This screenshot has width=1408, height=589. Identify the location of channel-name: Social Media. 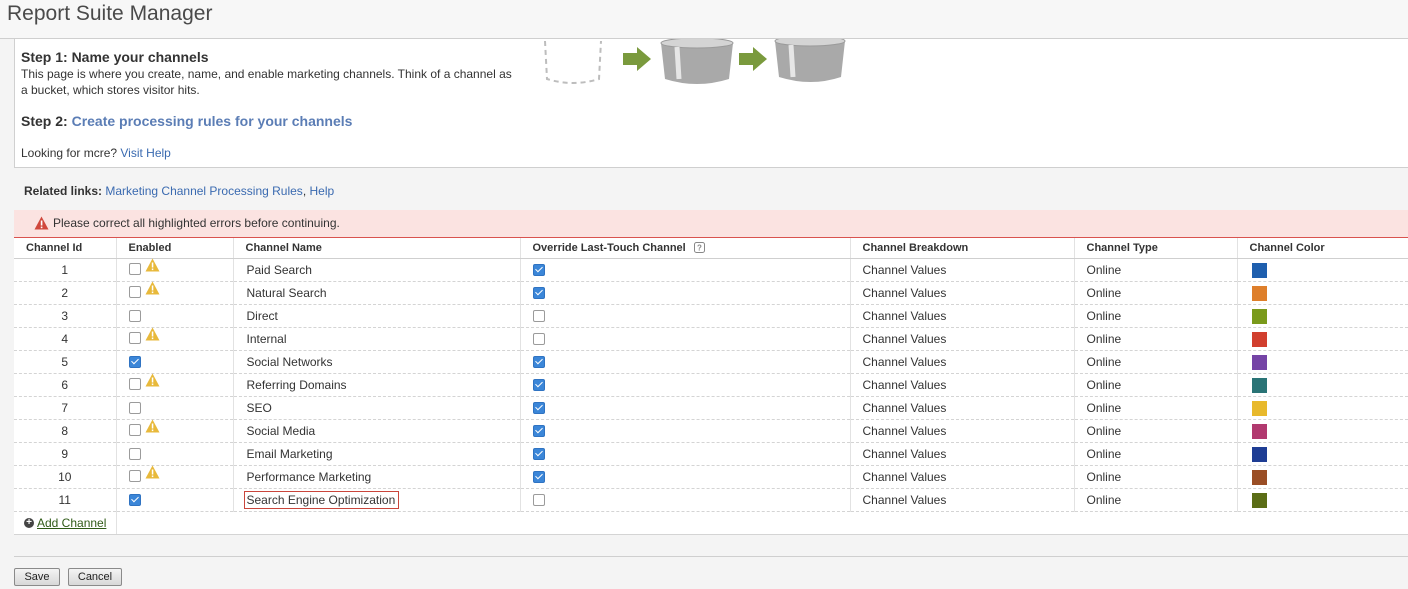
(281, 431).